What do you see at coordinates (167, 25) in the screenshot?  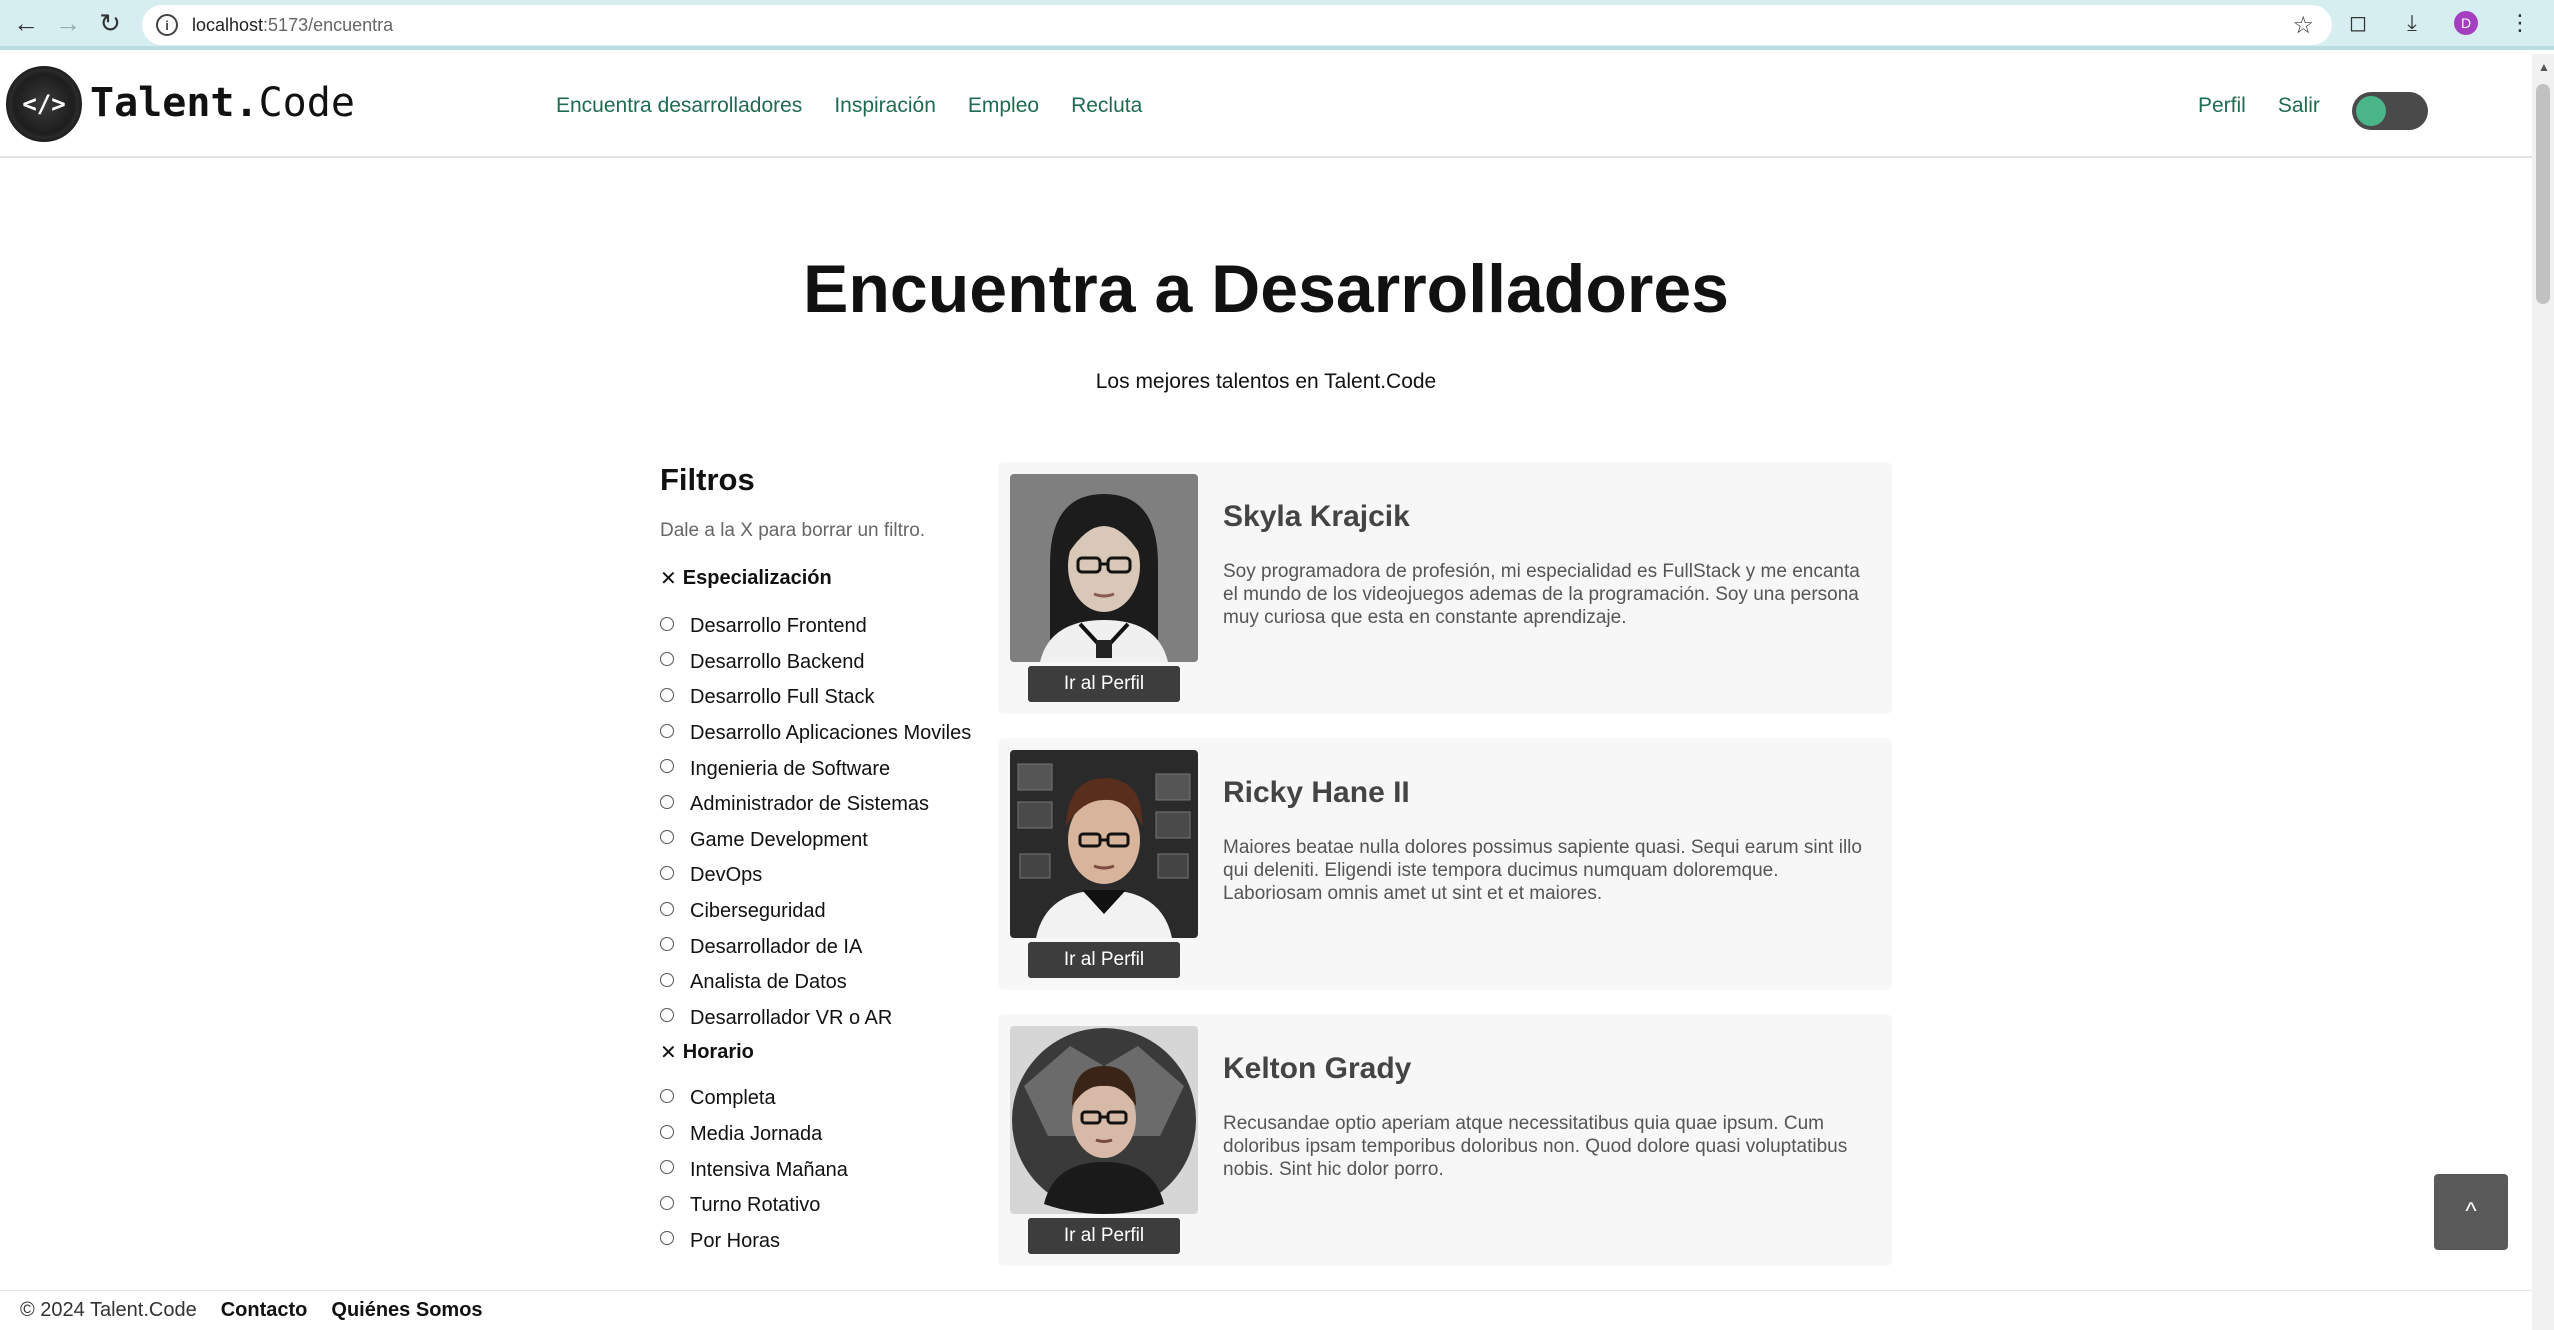 I see `site-info-icon: i` at bounding box center [167, 25].